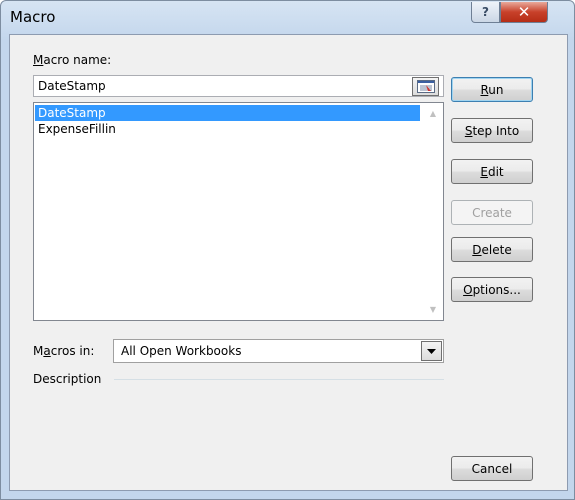 This screenshot has height=500, width=575. I want to click on list-item-datestamp: DateStamp, so click(227, 113).